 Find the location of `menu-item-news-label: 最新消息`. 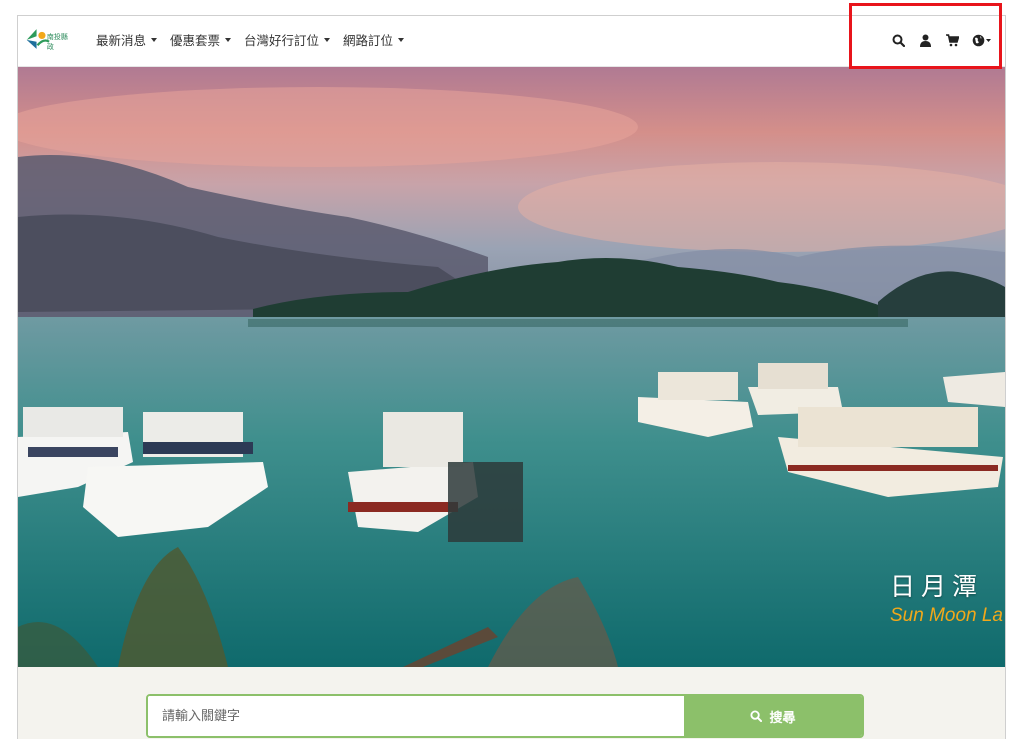

menu-item-news-label: 最新消息 is located at coordinates (121, 40).